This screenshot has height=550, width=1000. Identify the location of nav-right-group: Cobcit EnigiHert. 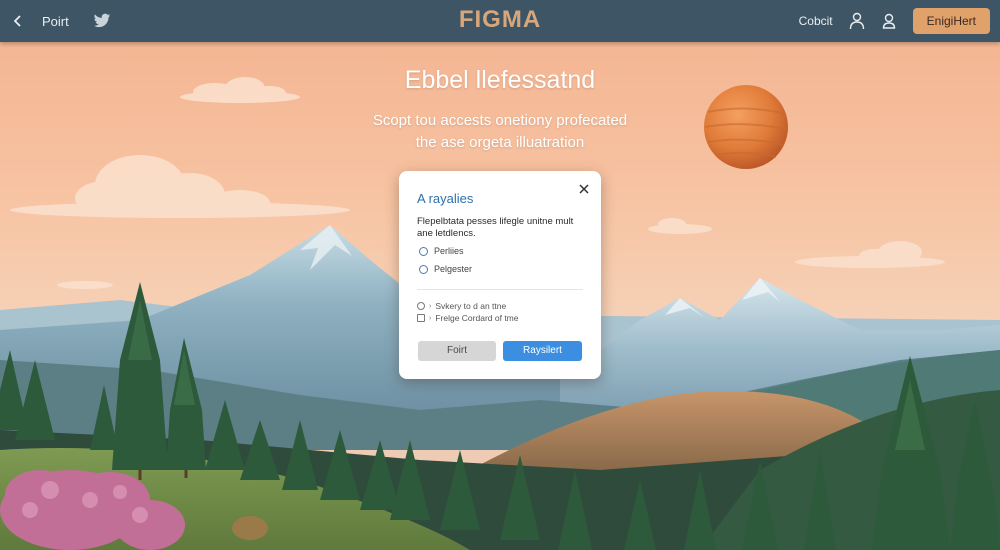
(892, 21).